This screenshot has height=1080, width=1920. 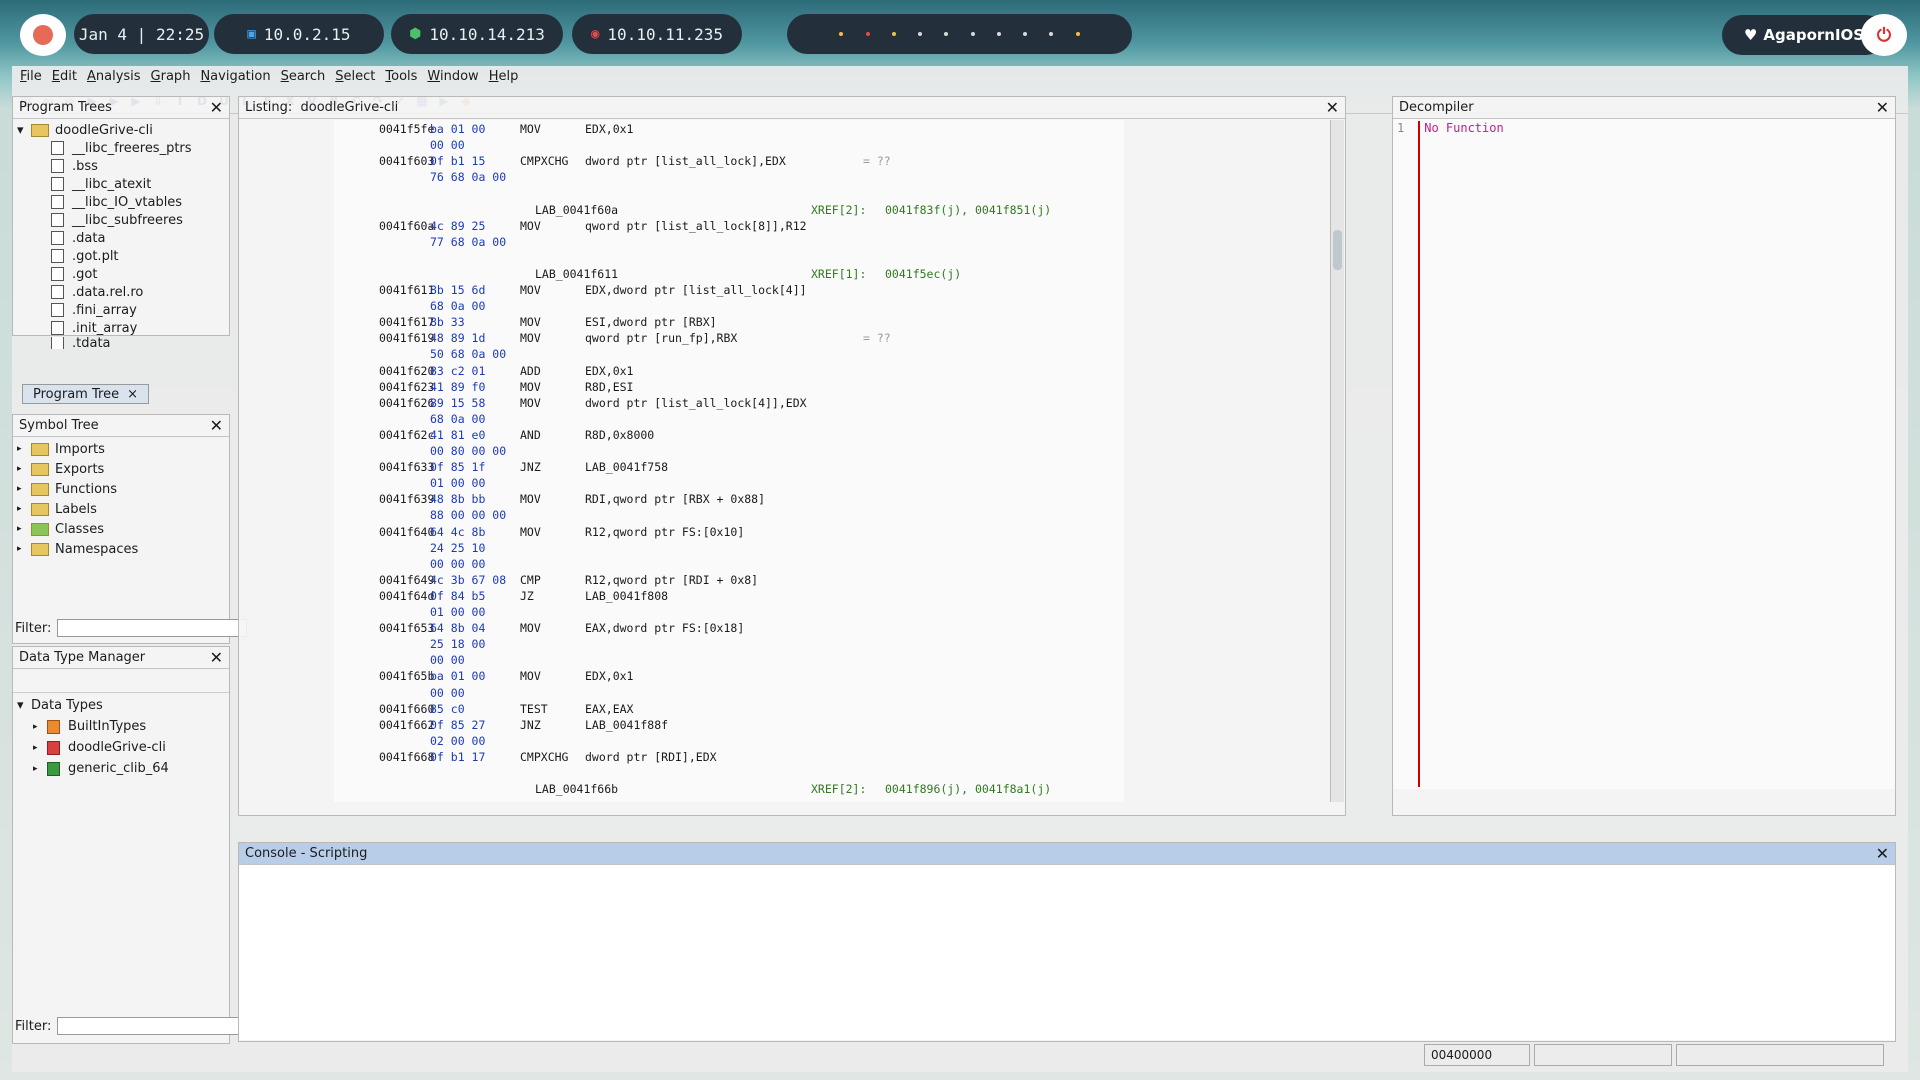 I want to click on dtm-archive: ▸ BuiltInTypes, so click(x=121, y=726).